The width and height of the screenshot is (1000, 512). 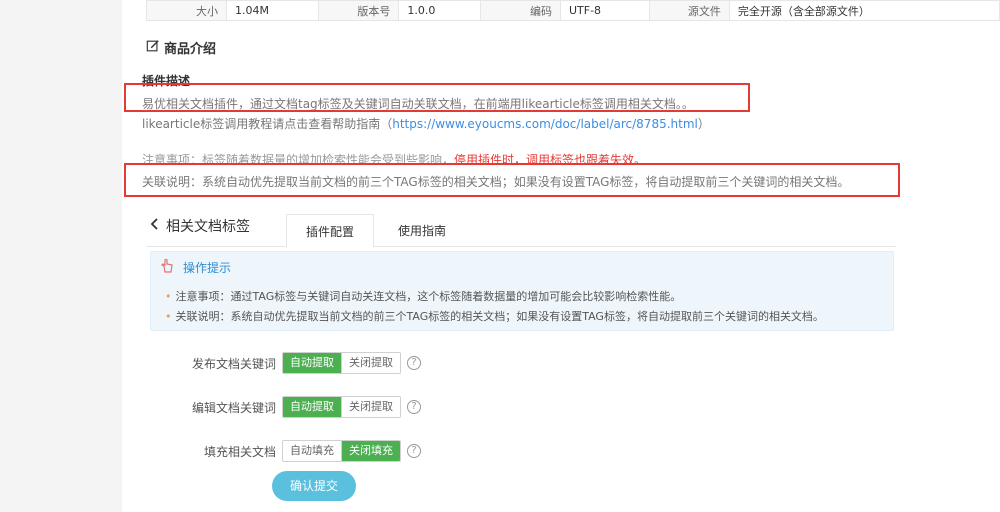 What do you see at coordinates (155, 226) in the screenshot?
I see `chevron-left-icon` at bounding box center [155, 226].